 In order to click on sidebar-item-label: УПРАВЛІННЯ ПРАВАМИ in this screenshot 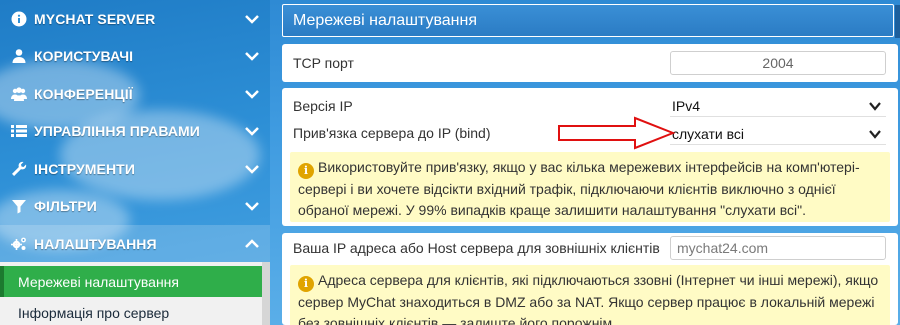, I will do `click(117, 131)`.